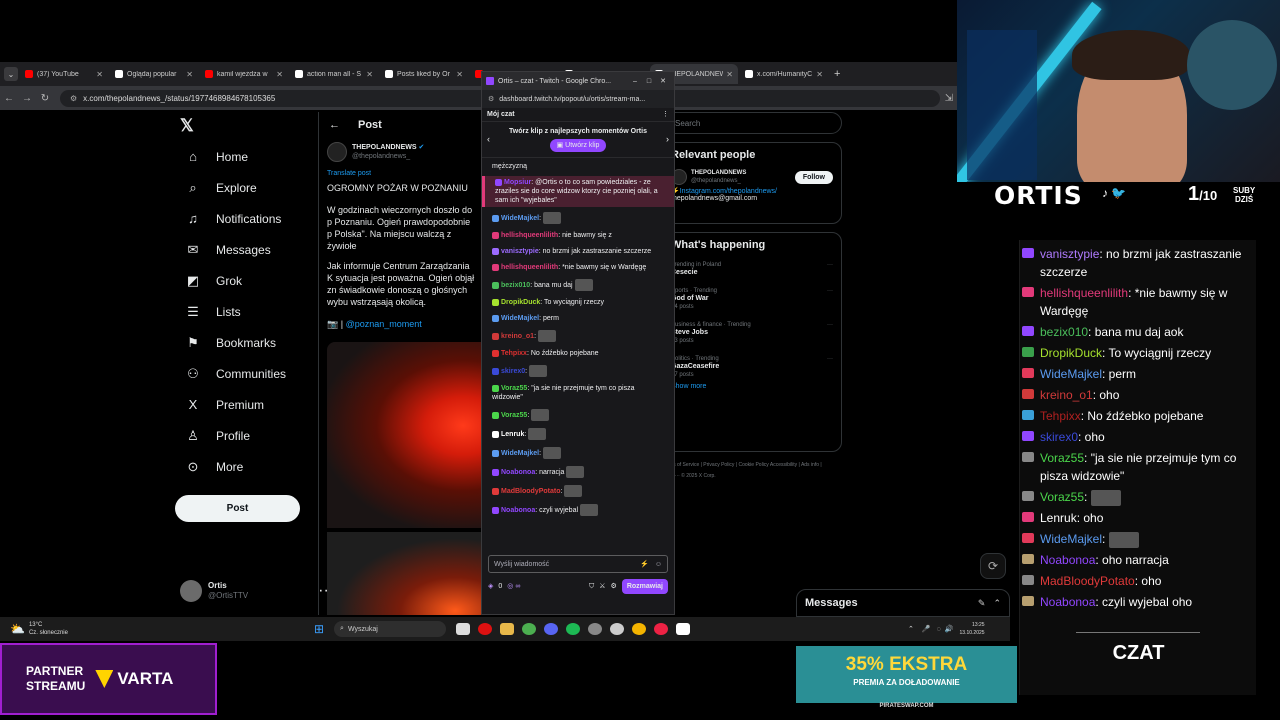 This screenshot has width=1280, height=720. What do you see at coordinates (240, 466) in the screenshot?
I see `sidebar-item-more: ⊙ More` at bounding box center [240, 466].